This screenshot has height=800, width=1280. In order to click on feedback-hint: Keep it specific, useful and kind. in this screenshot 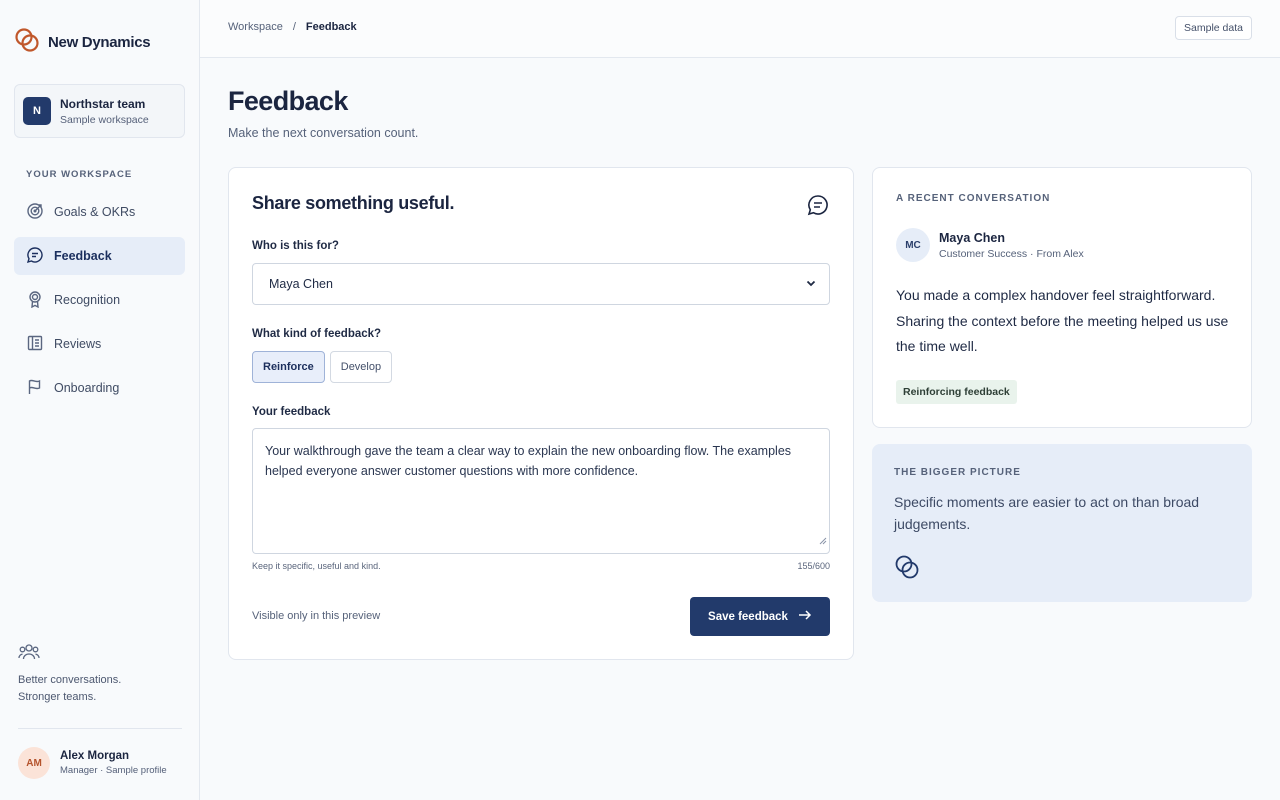, I will do `click(316, 566)`.